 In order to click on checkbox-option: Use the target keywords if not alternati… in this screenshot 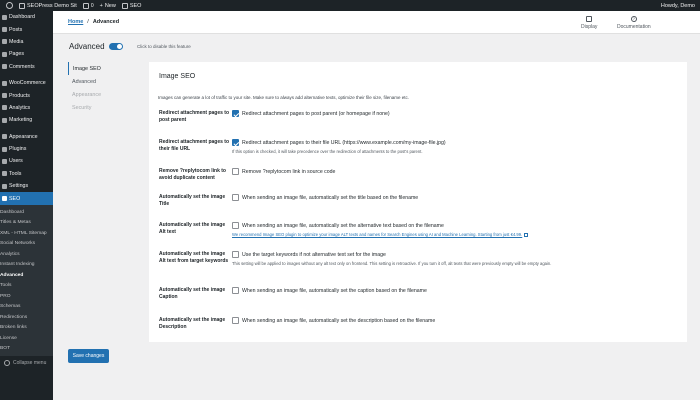, I will do `click(455, 254)`.